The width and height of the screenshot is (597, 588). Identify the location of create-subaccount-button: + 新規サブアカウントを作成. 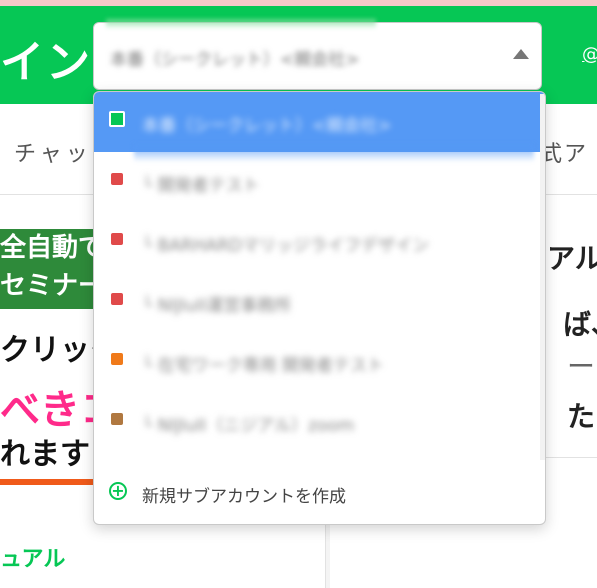
(319, 494).